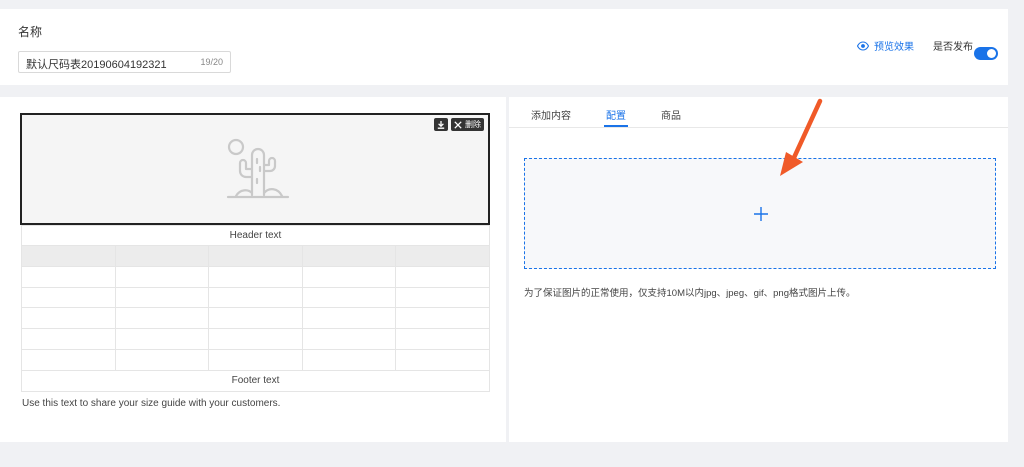 The height and width of the screenshot is (467, 1024). Describe the element at coordinates (671, 114) in the screenshot. I see `tab-products: 商品` at that location.